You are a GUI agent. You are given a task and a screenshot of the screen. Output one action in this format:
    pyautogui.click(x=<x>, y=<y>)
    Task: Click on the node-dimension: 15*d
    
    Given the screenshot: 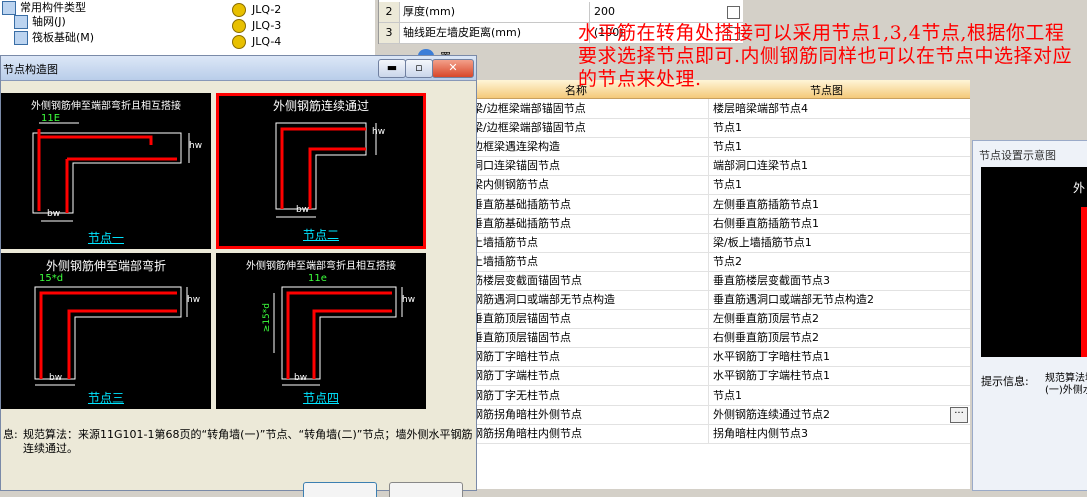 What is the action you would take?
    pyautogui.click(x=51, y=278)
    